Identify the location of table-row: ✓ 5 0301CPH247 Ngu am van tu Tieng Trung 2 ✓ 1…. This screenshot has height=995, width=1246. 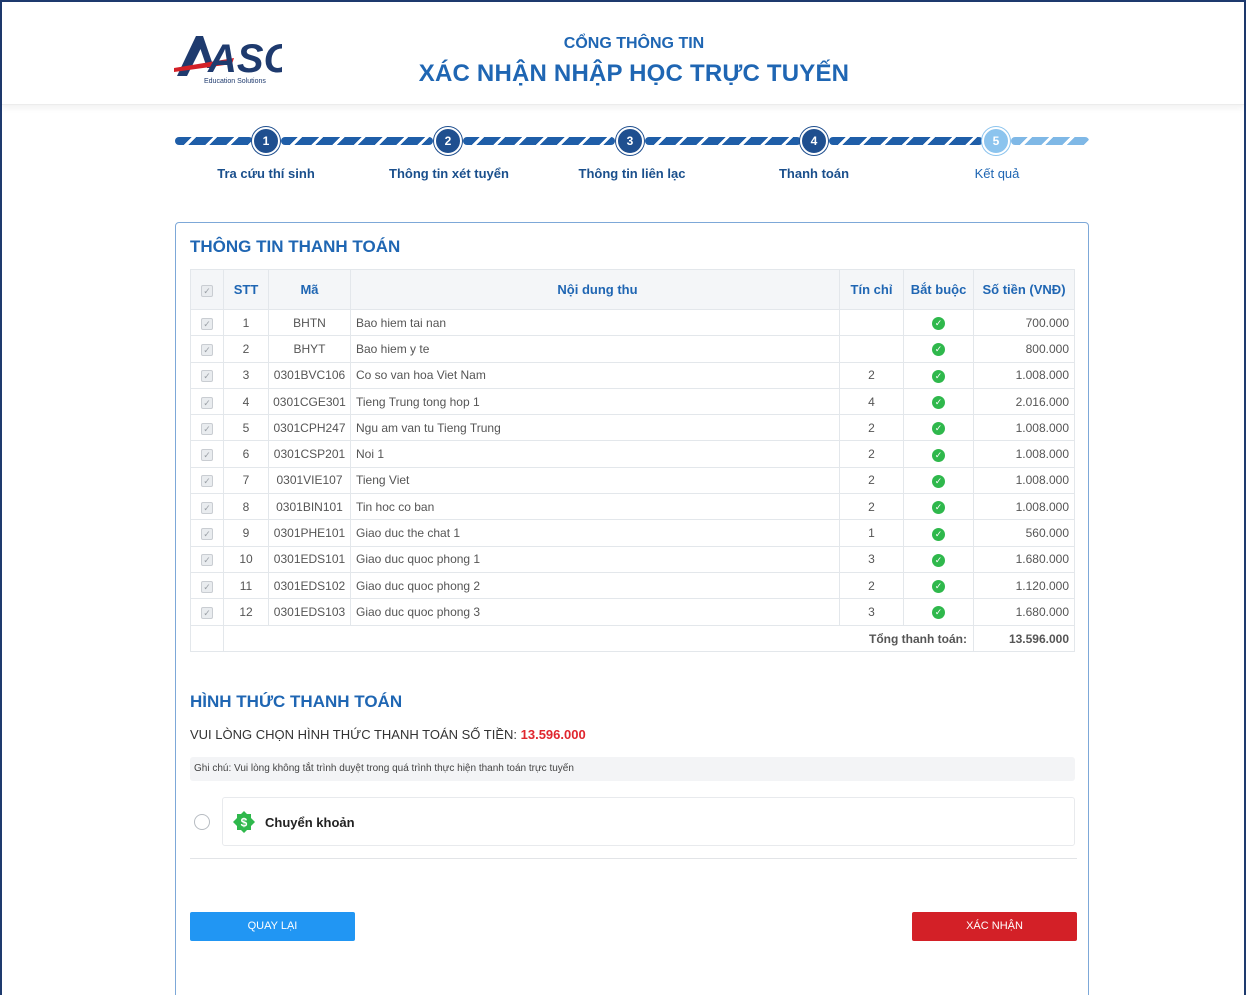
(632, 428).